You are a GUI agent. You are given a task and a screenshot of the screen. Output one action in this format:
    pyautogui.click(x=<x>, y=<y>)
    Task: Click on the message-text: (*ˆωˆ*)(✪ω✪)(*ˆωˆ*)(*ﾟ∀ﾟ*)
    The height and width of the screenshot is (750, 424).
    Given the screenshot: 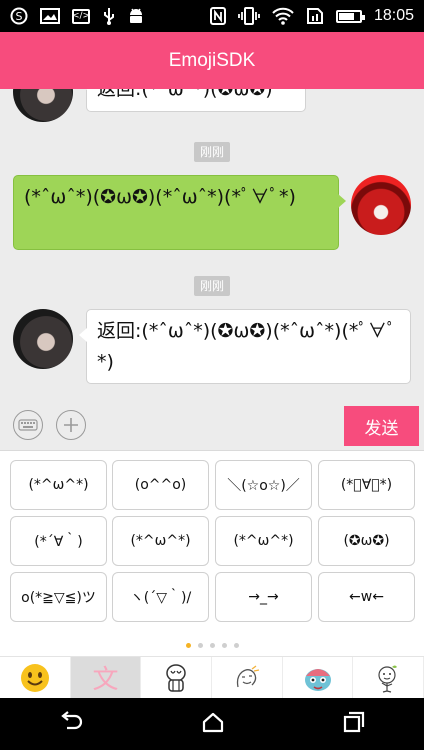 What is the action you would take?
    pyautogui.click(x=160, y=197)
    